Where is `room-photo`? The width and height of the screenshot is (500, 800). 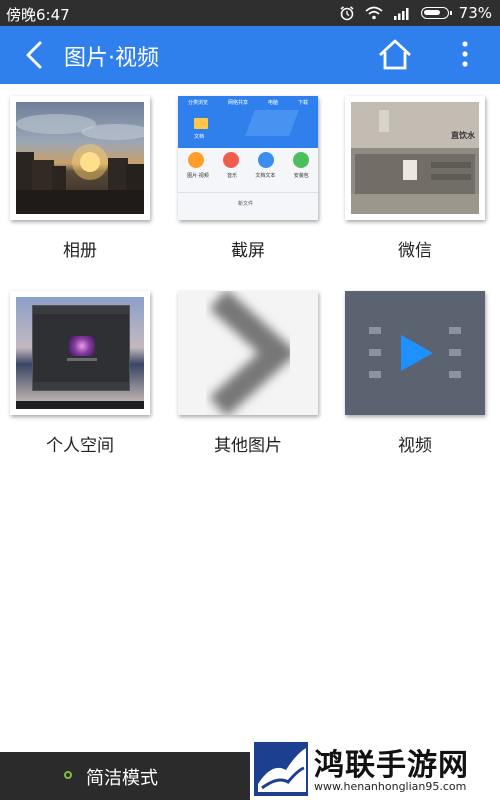
room-photo is located at coordinates (415, 158).